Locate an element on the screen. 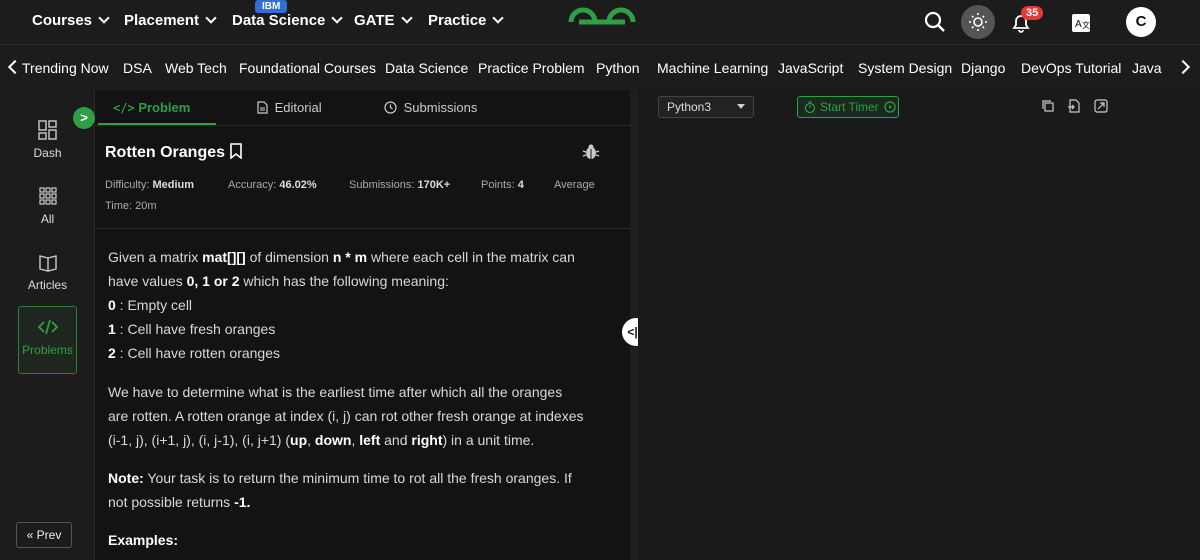  subnav-system-design: System Design is located at coordinates (905, 68).